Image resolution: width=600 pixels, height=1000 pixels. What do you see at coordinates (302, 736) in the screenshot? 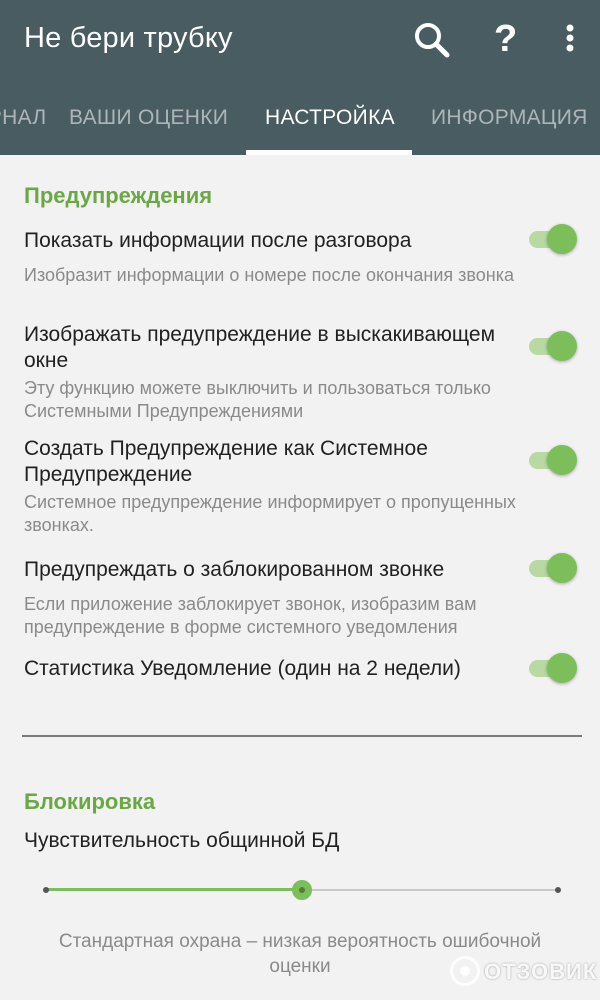
I see `section-divider` at bounding box center [302, 736].